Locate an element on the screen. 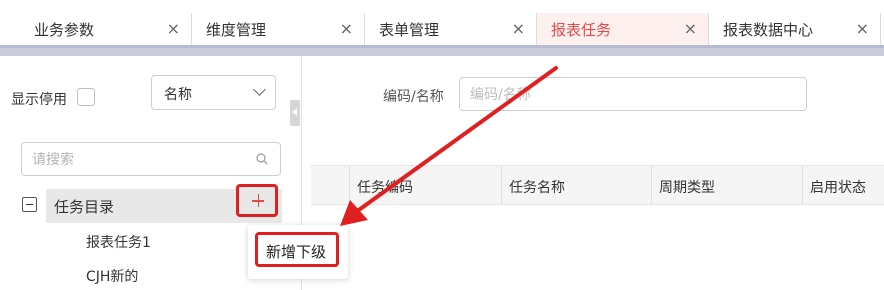  chevron-down-icon is located at coordinates (259, 89).